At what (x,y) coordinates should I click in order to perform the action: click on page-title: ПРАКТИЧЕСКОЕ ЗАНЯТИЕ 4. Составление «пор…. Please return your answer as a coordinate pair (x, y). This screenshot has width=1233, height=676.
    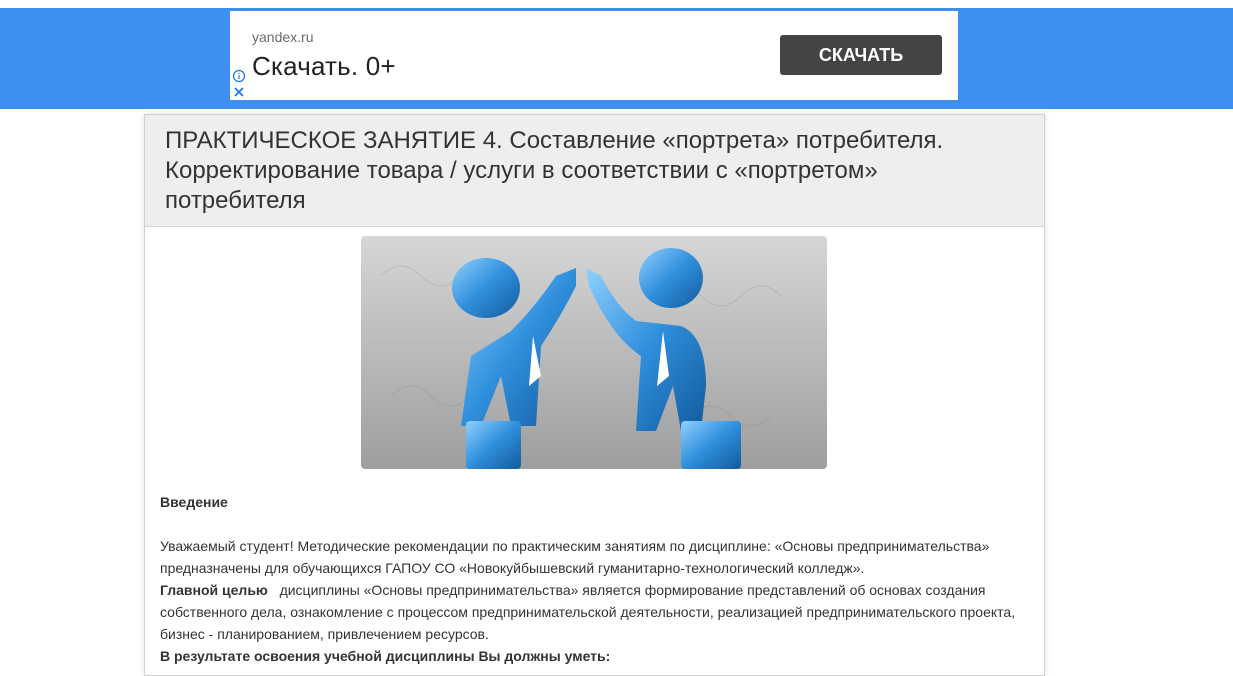
    Looking at the image, I should click on (554, 170).